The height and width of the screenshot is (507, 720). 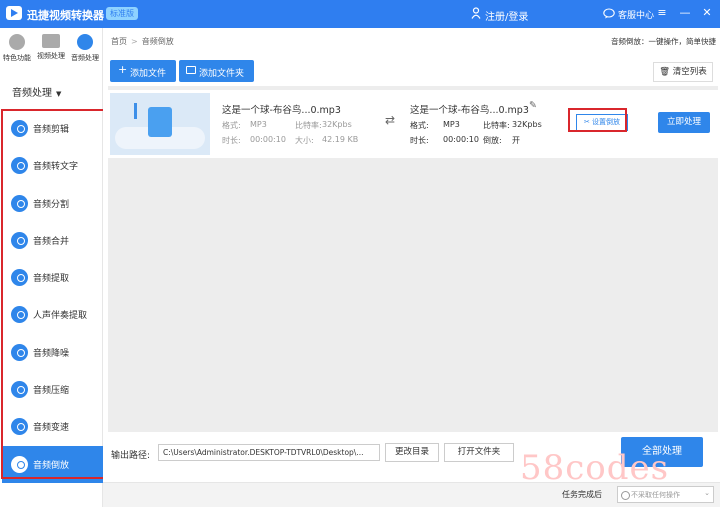 I want to click on highlight-box-set-reverse, so click(x=597, y=120).